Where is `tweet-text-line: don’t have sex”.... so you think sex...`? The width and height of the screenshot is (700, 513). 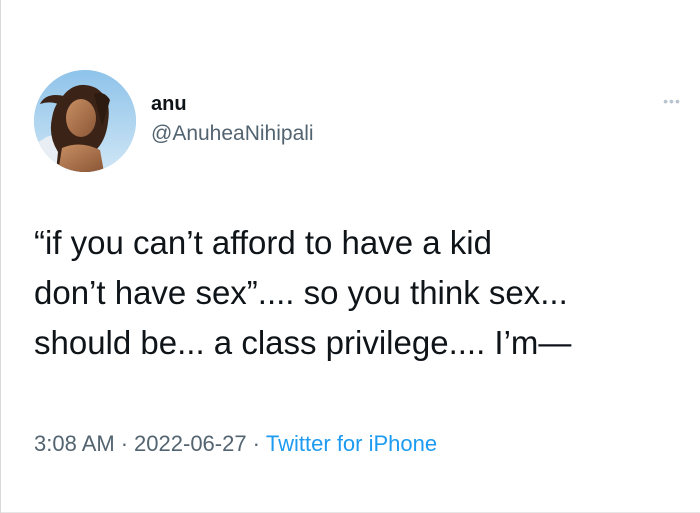
tweet-text-line: don’t have sex”.... so you think sex... is located at coordinates (301, 292).